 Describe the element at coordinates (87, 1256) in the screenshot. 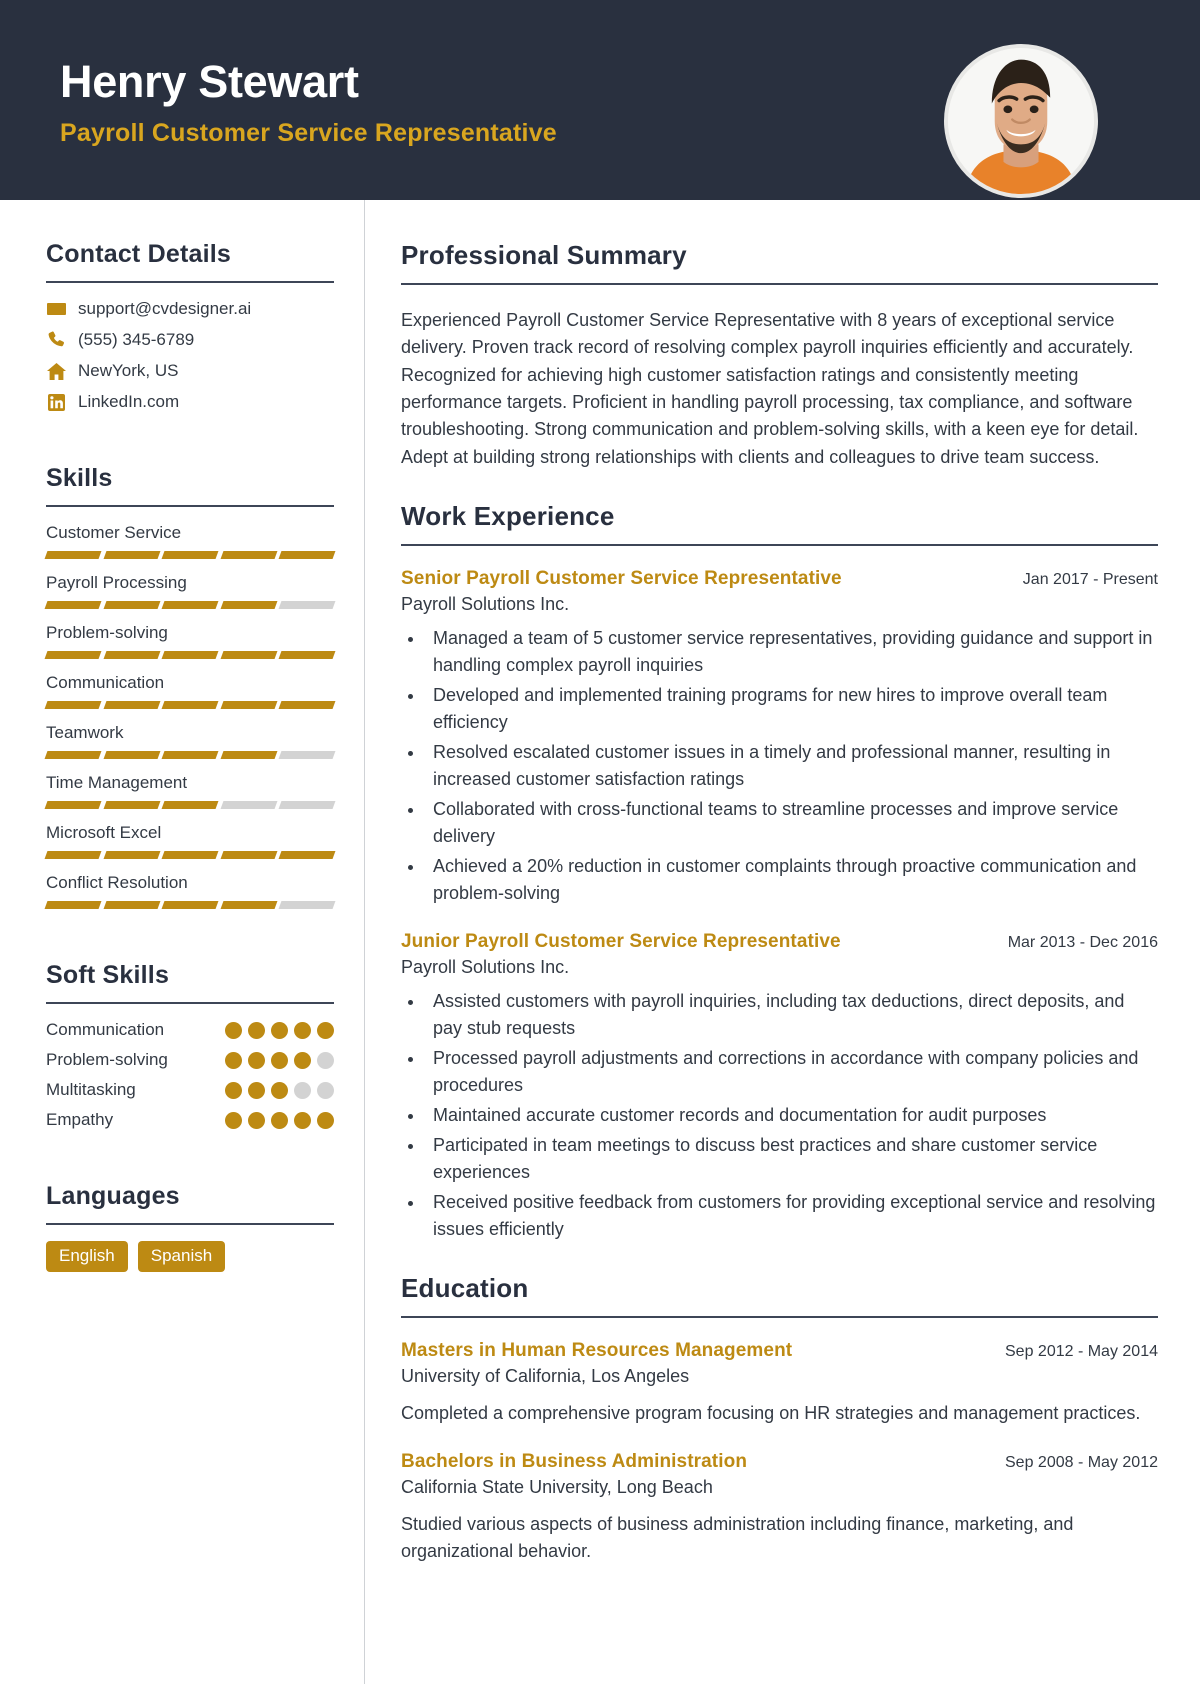

I see `language-tag: English` at that location.